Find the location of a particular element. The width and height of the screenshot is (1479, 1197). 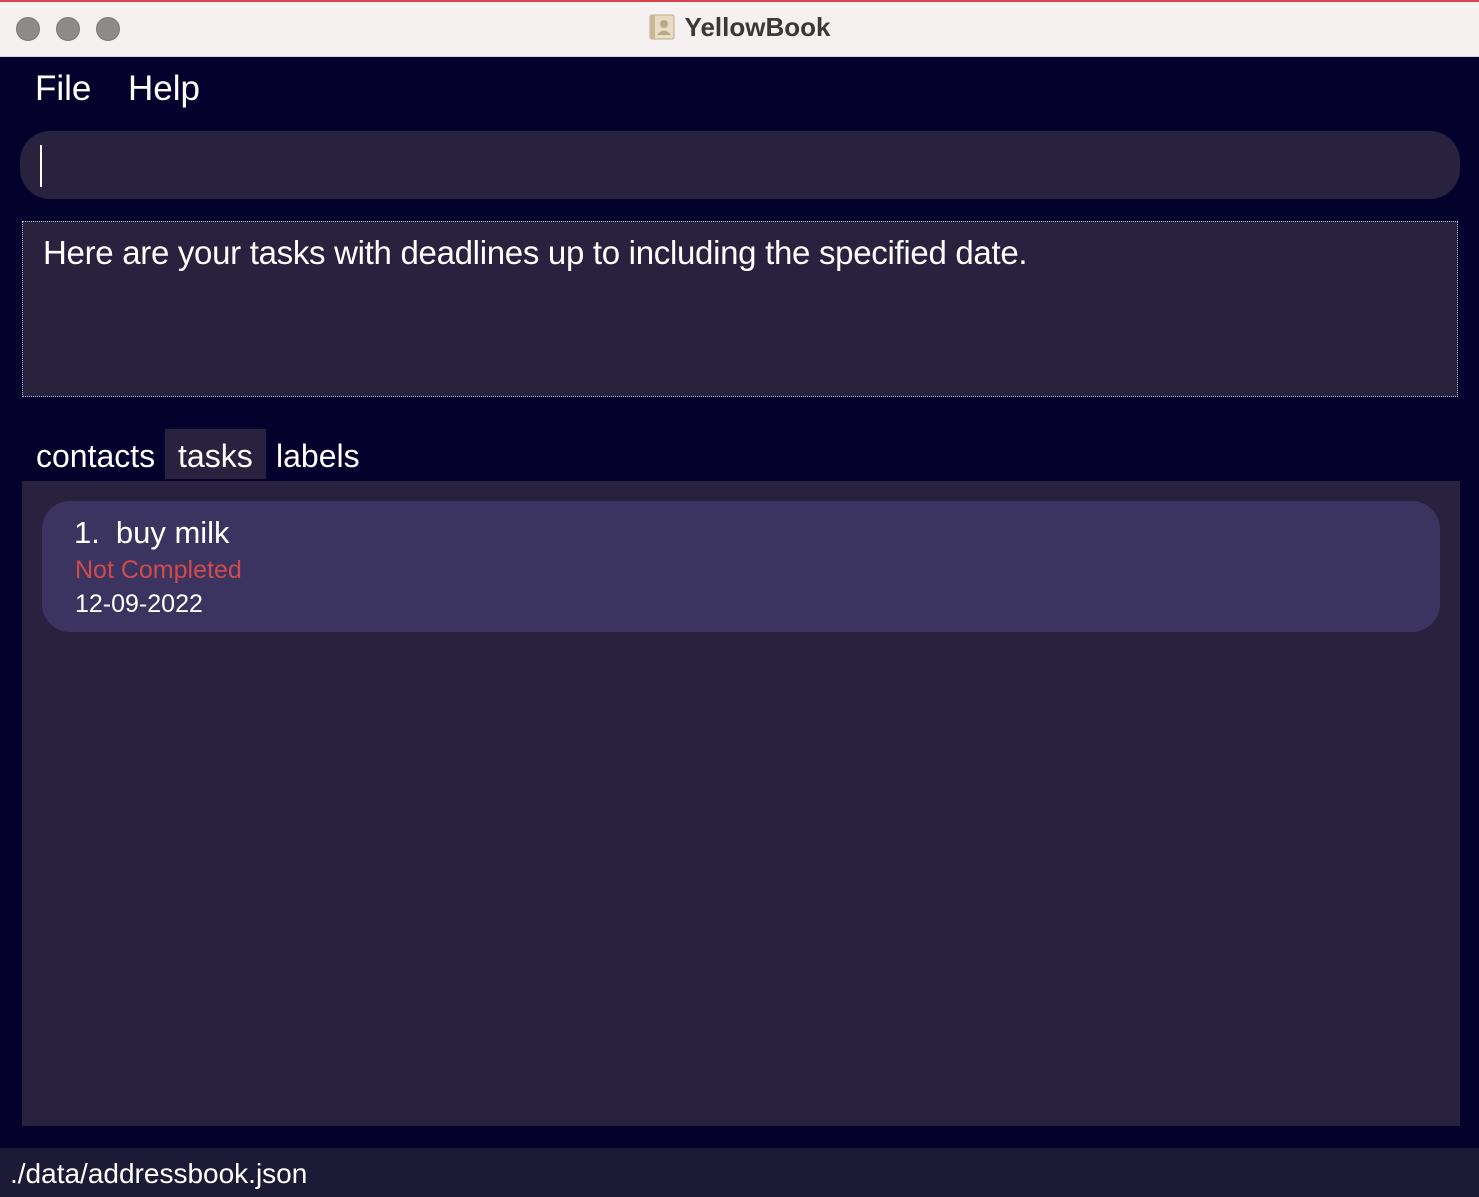

status-bar: ./data/addressbook.json is located at coordinates (739, 1172).